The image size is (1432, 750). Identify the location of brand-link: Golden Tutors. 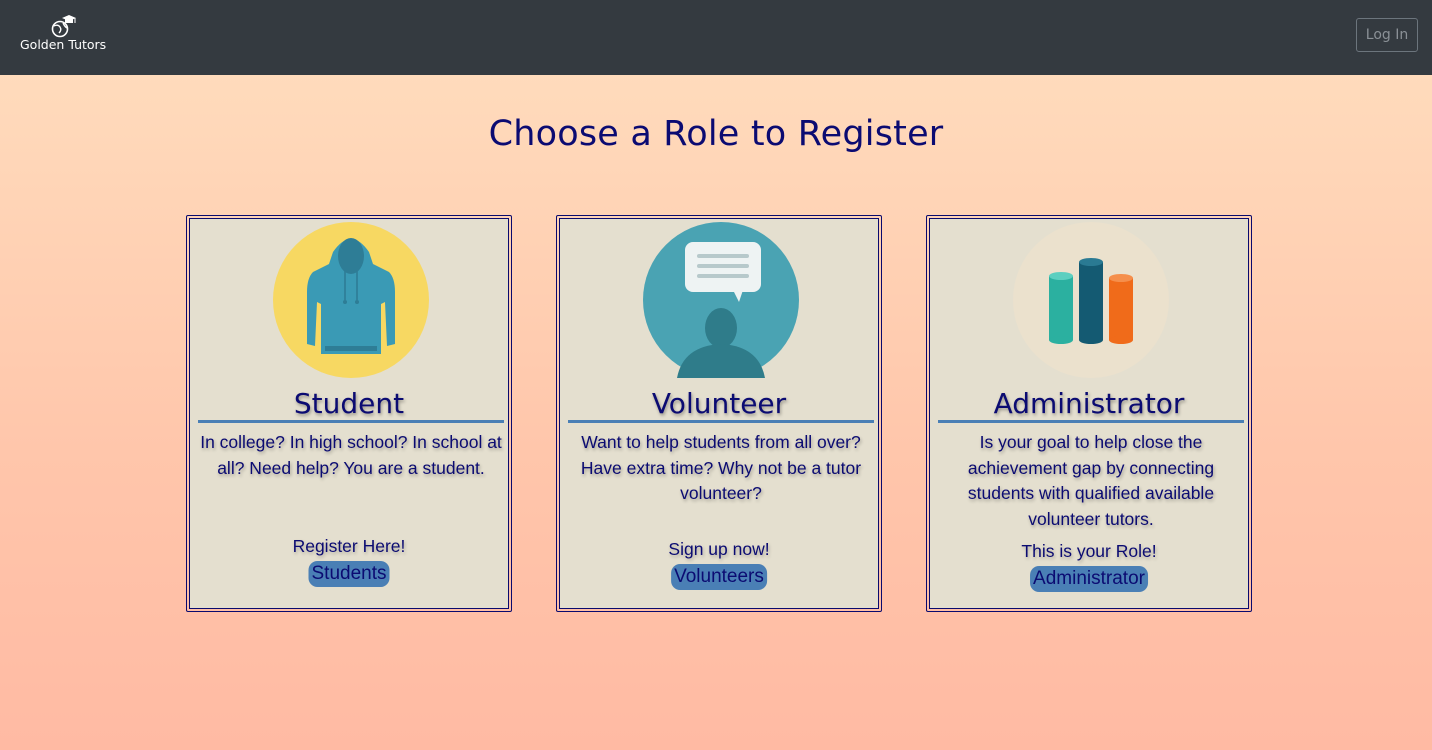
(65, 34).